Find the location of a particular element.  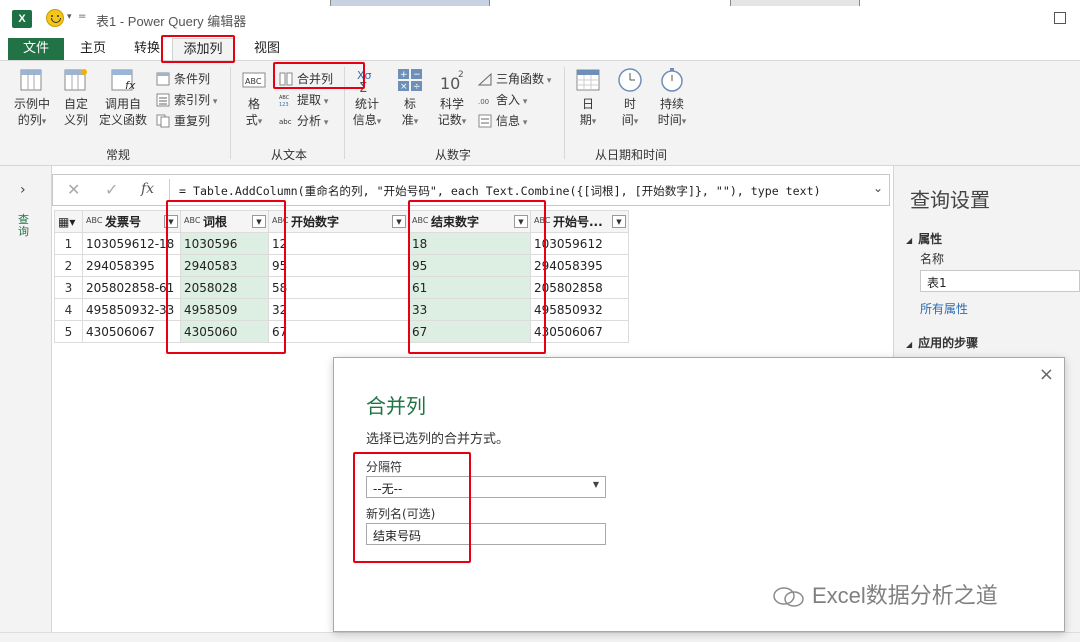

qat-dropdown-icon: ▾ is located at coordinates (69, 17).